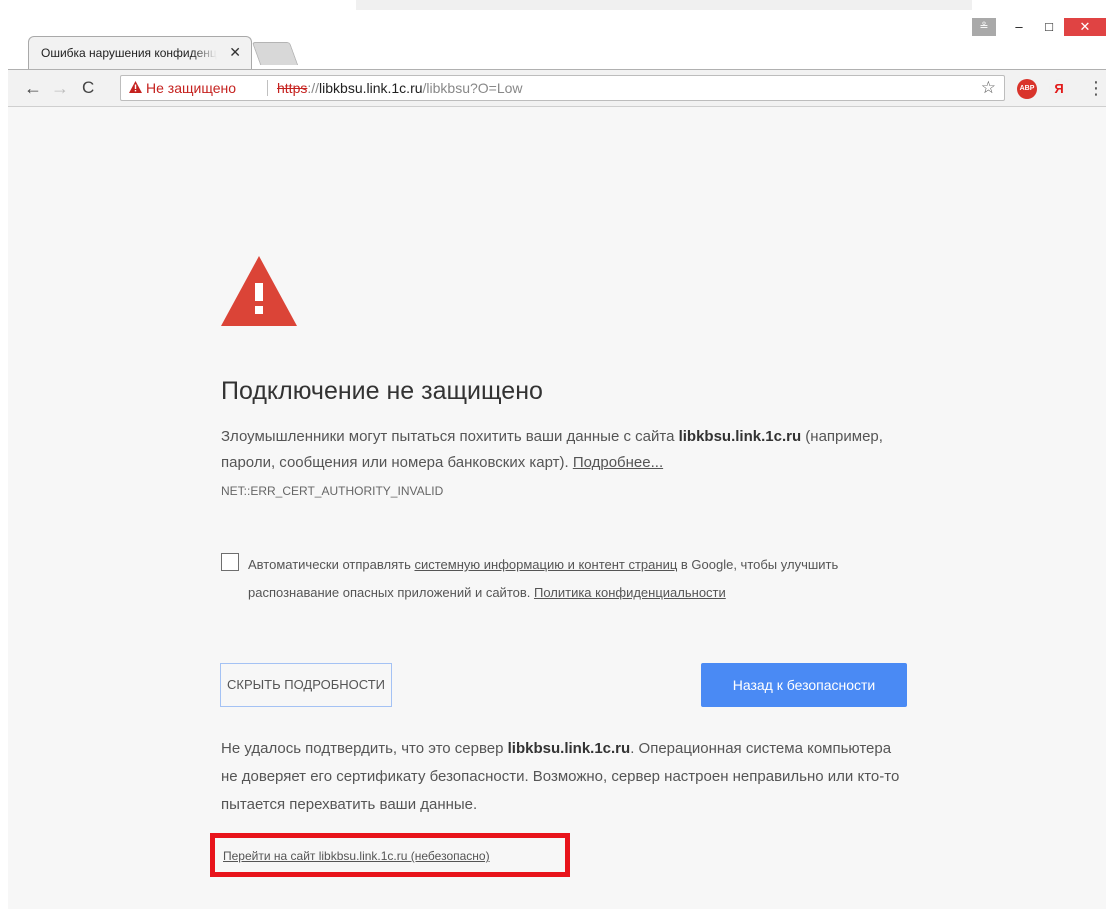  I want to click on privacy-policy-link: Политика конфиденциальности, so click(630, 592).